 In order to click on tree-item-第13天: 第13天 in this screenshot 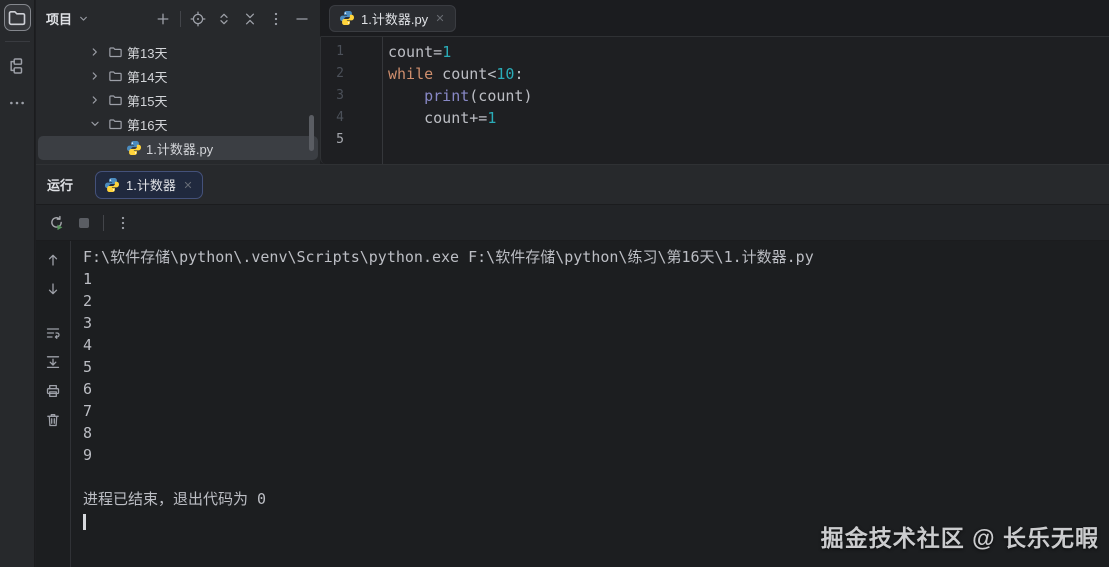, I will do `click(178, 52)`.